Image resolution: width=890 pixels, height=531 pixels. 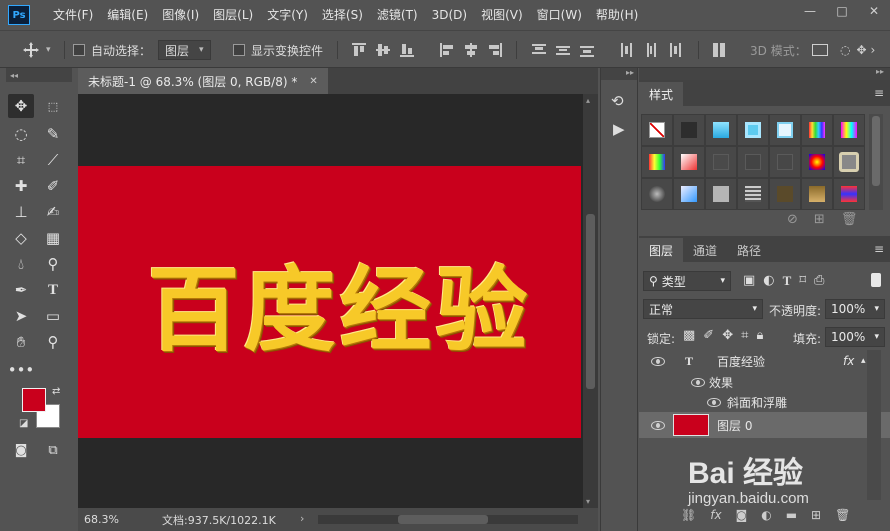 What do you see at coordinates (21, 238) in the screenshot?
I see `eraser-tool-icon: ◇` at bounding box center [21, 238].